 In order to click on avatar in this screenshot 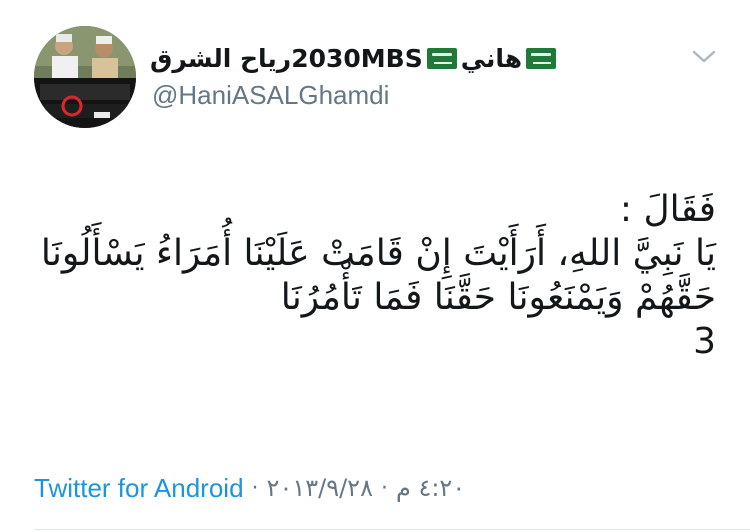, I will do `click(85, 77)`.